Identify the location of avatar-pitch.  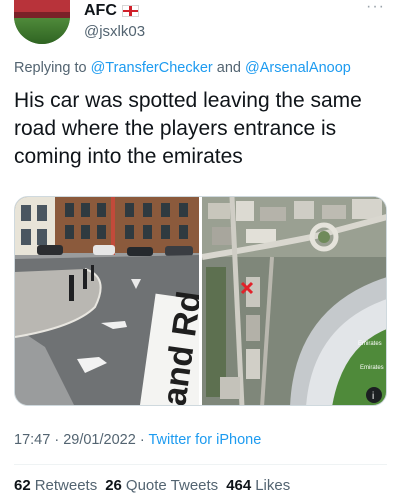
(42, 31).